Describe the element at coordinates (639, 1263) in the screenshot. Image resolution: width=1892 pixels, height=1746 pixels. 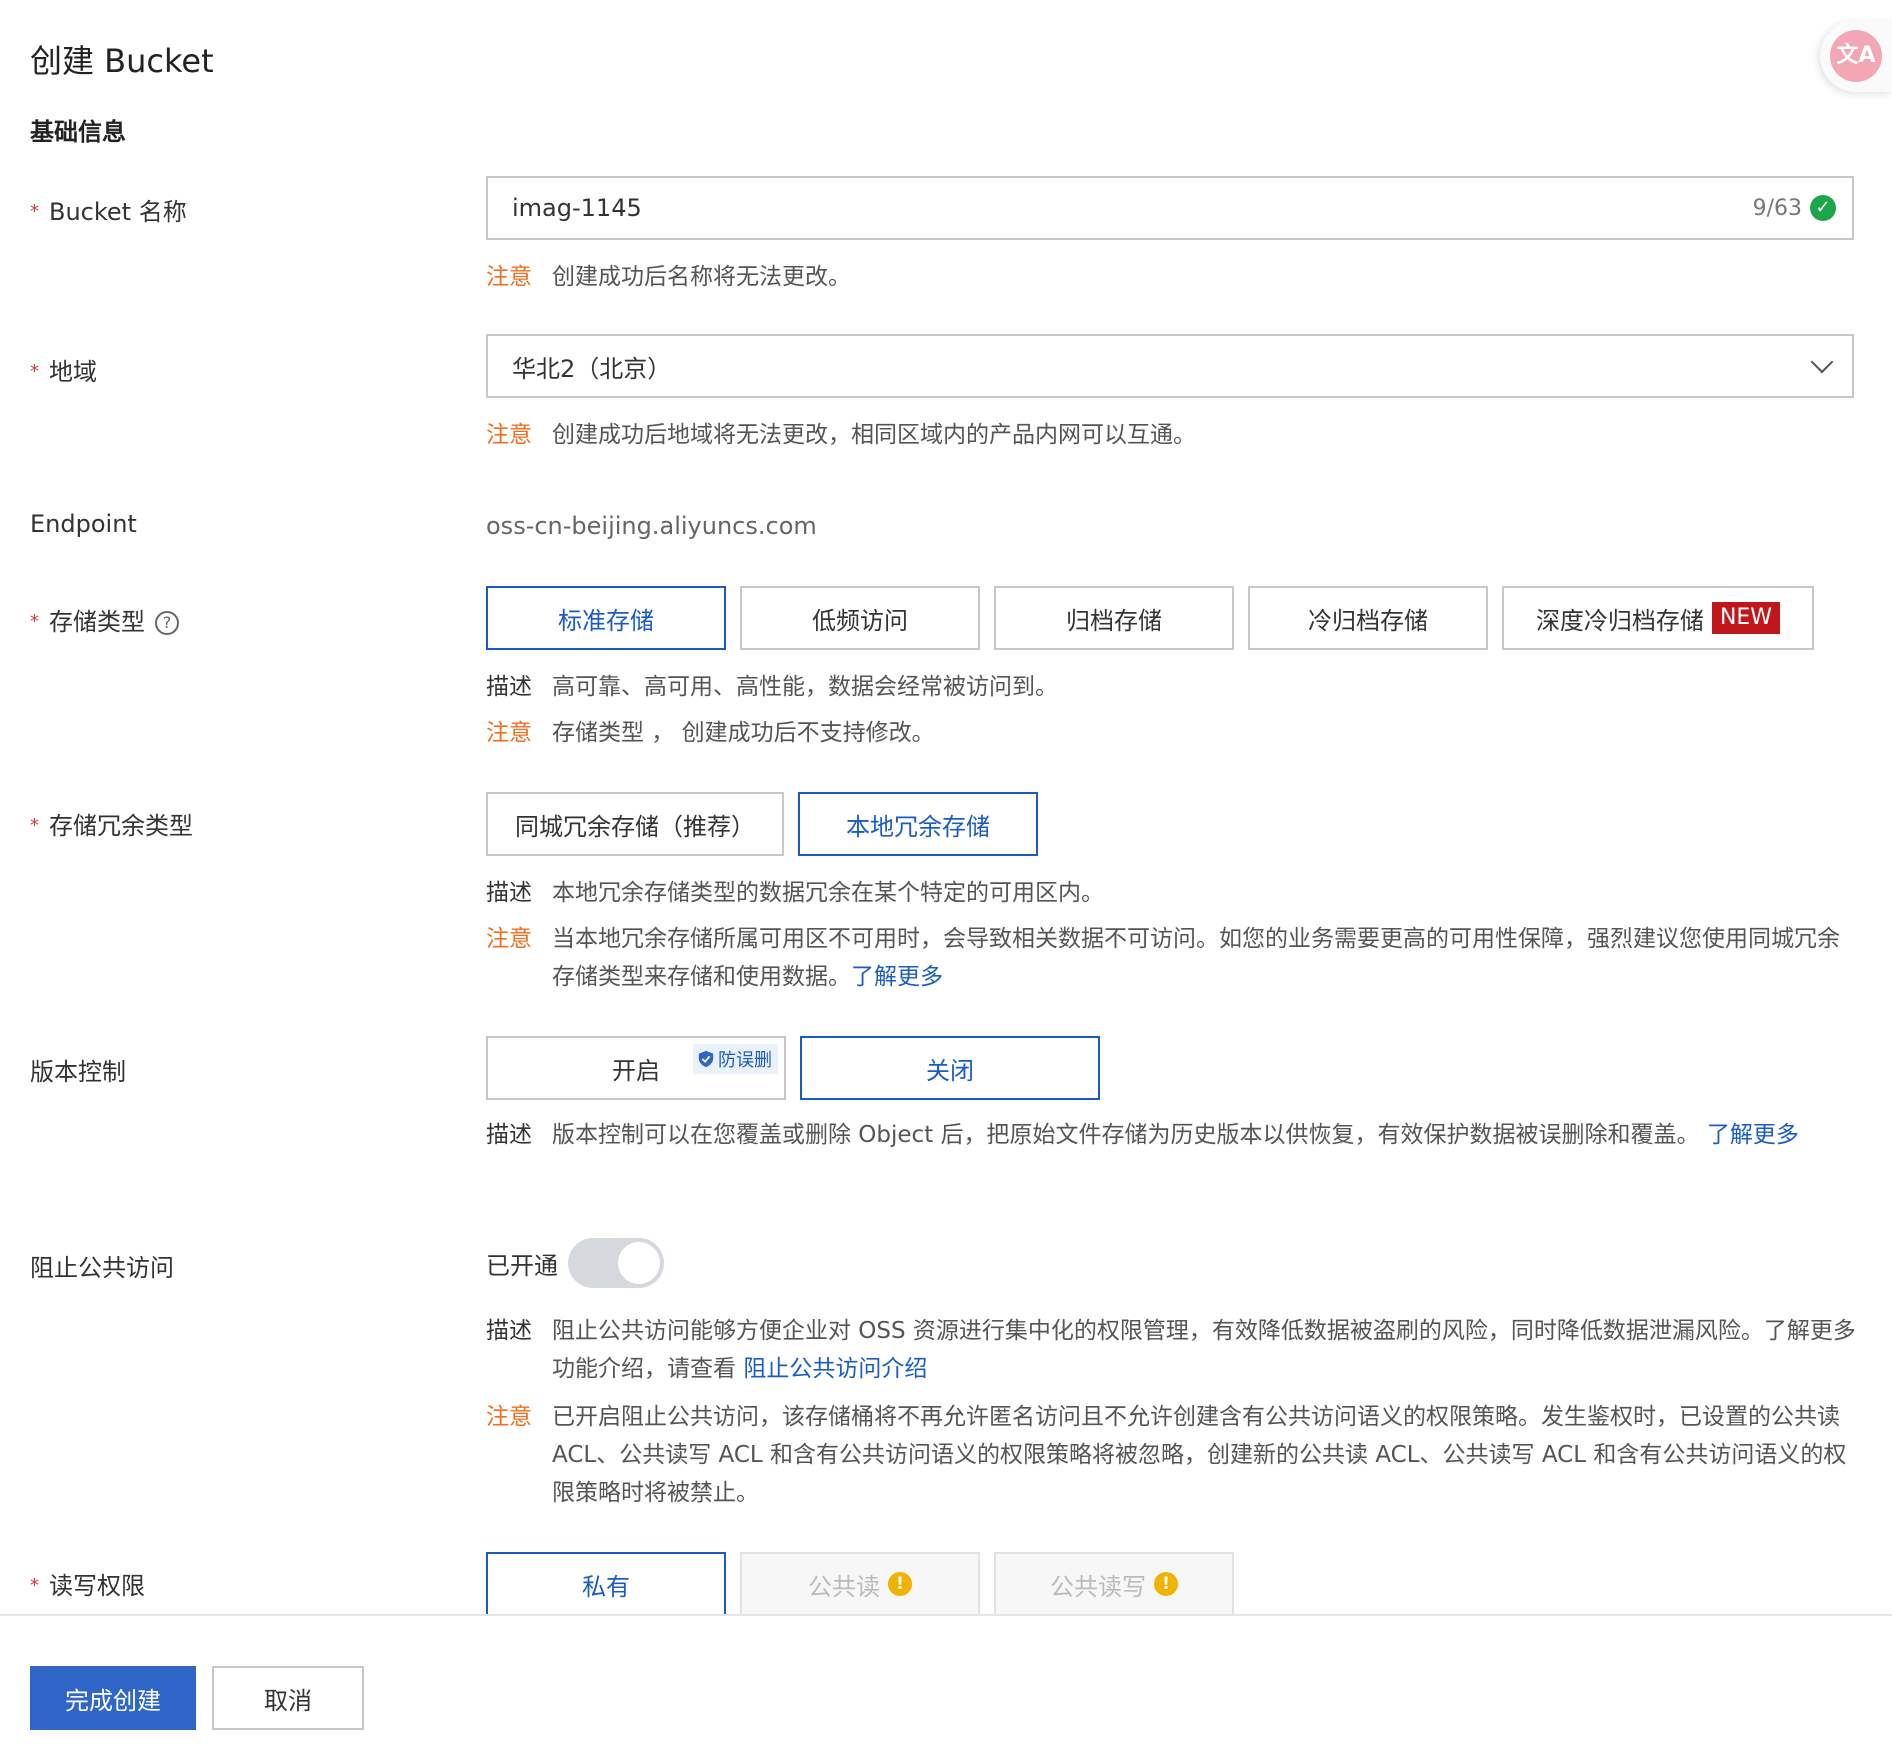
I see `toggle-knob` at that location.